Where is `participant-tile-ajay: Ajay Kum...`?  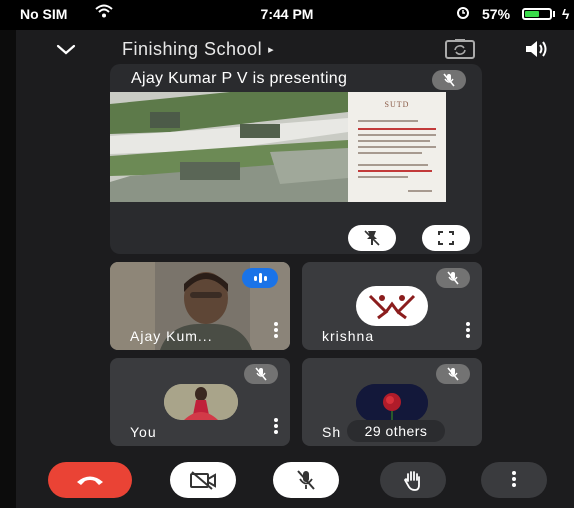
participant-tile-ajay: Ajay Kum... is located at coordinates (200, 306).